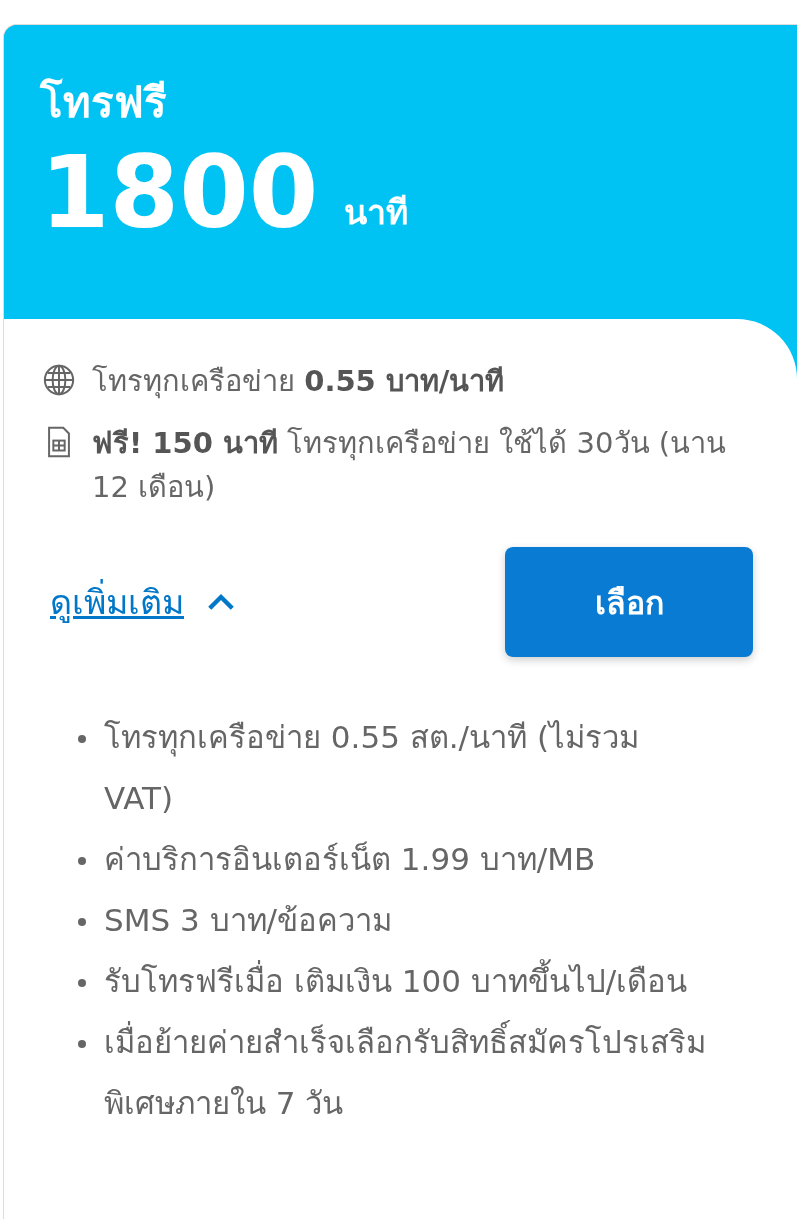 The image size is (797, 1219). What do you see at coordinates (376, 212) in the screenshot?
I see `minutes-unit: นาที` at bounding box center [376, 212].